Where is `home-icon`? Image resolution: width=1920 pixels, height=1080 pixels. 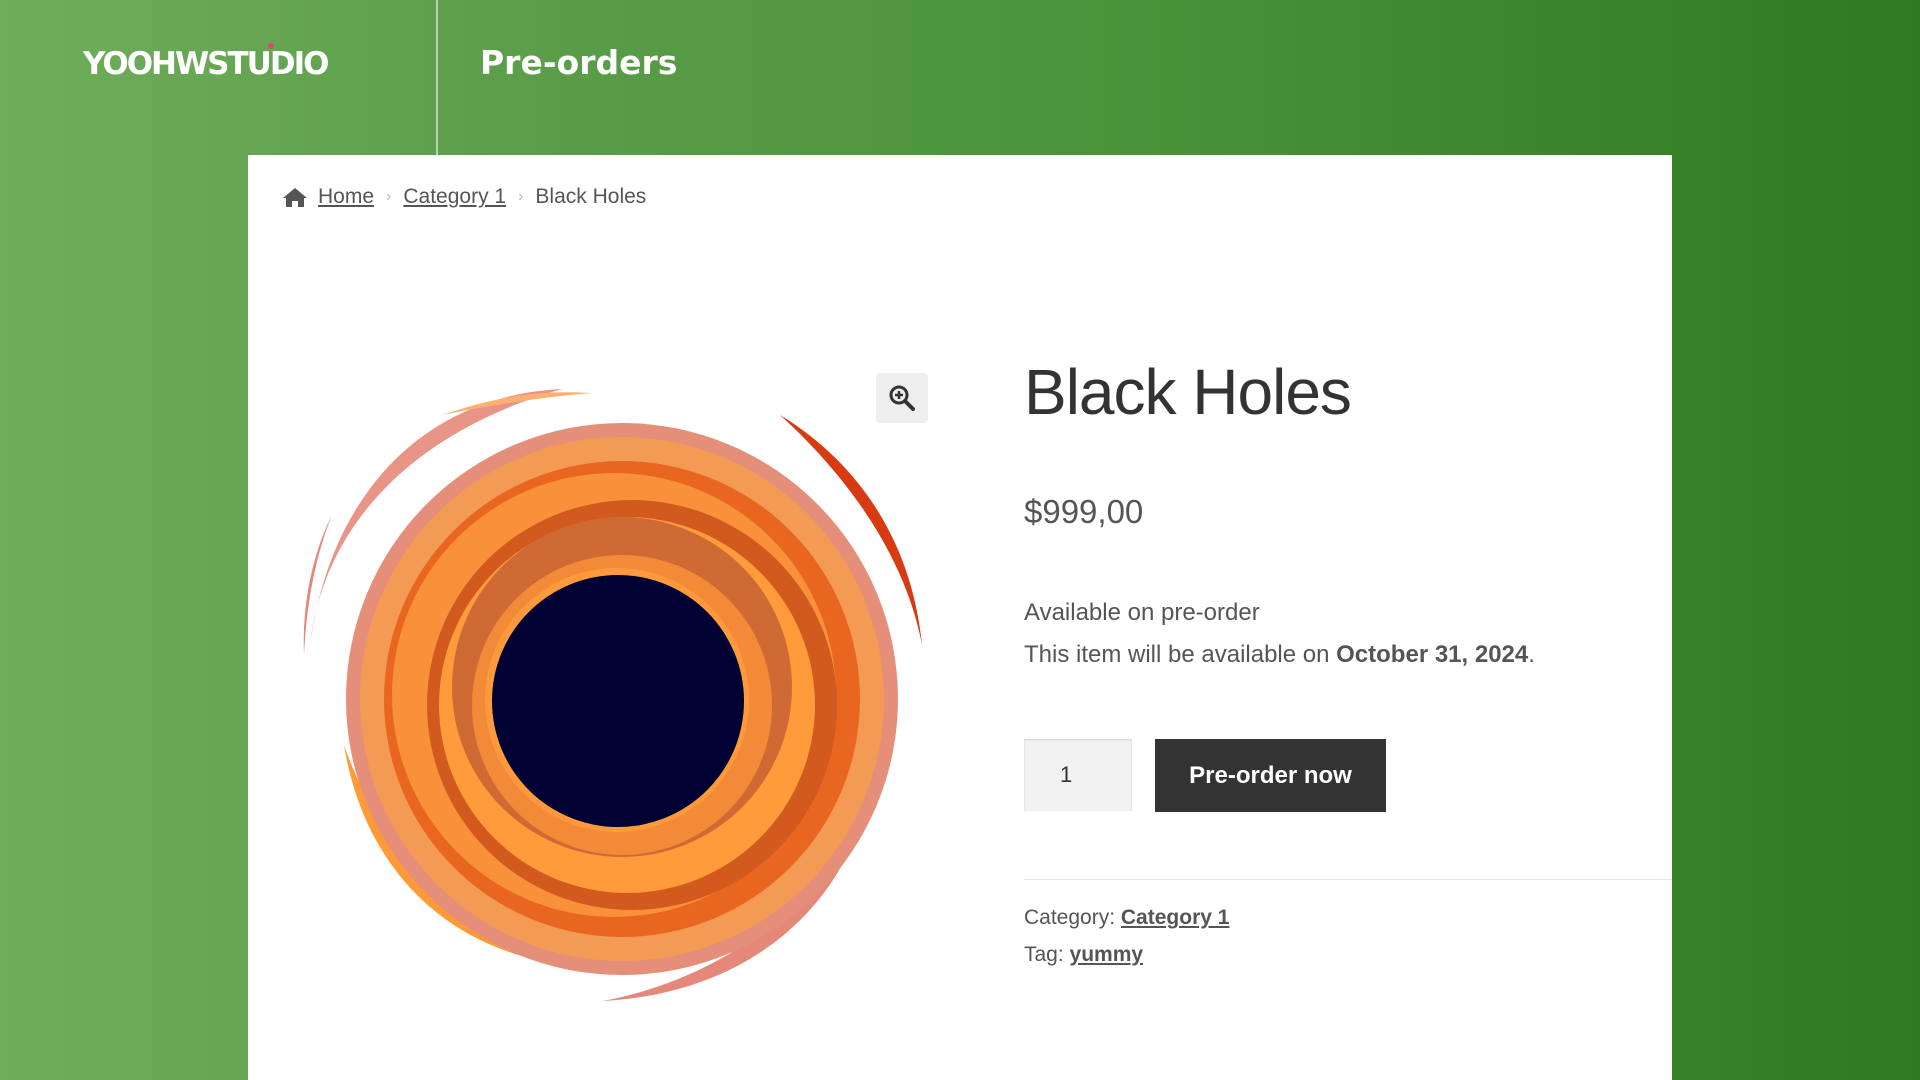
home-icon is located at coordinates (295, 197).